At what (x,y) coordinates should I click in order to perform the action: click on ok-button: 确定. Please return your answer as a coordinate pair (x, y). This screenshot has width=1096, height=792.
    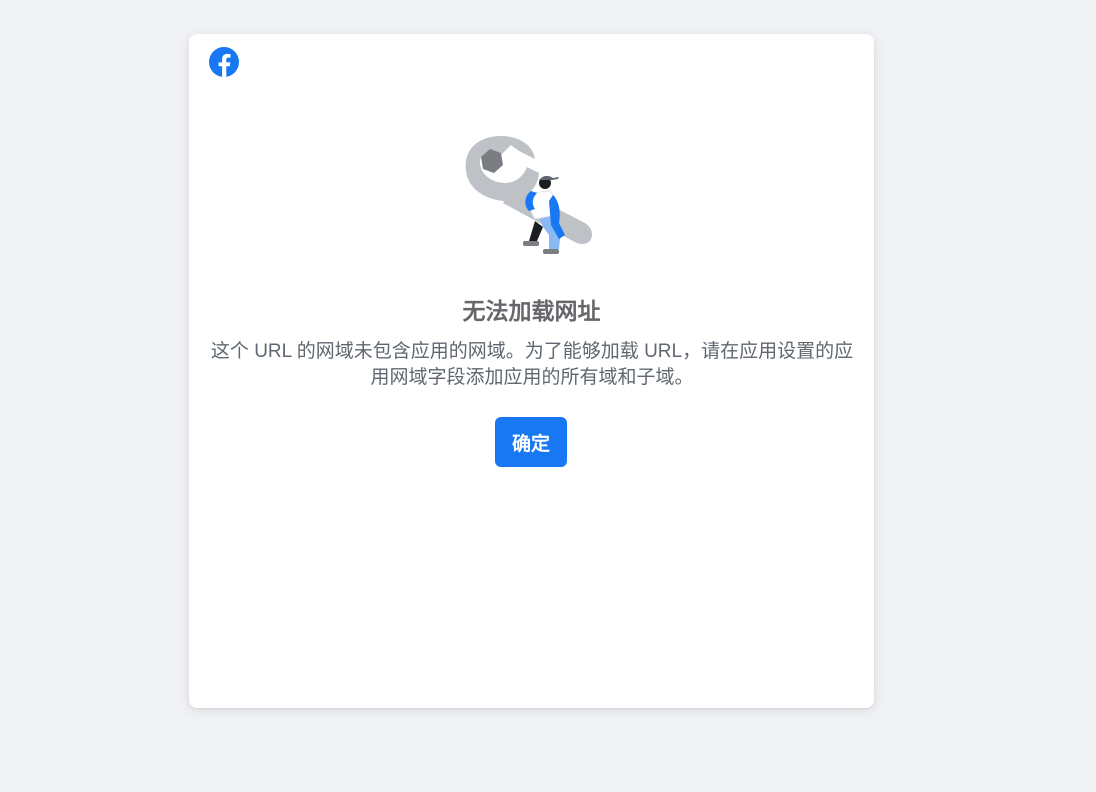
    Looking at the image, I should click on (531, 442).